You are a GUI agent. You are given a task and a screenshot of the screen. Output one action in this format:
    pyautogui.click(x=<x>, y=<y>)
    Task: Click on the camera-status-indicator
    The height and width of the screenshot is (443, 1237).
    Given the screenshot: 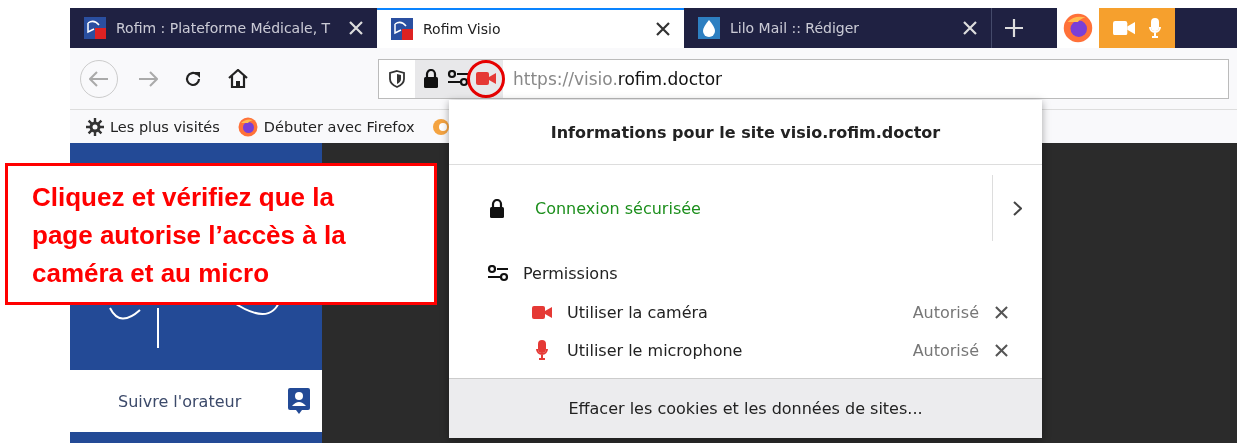 What is the action you would take?
    pyautogui.click(x=486, y=78)
    